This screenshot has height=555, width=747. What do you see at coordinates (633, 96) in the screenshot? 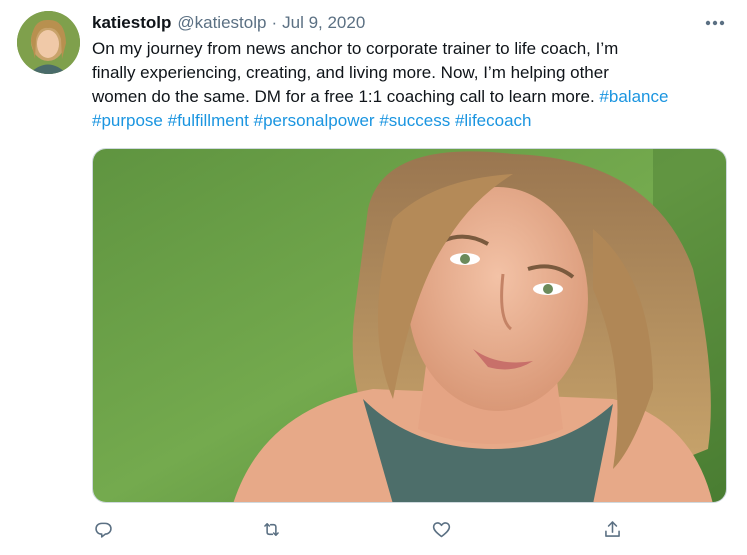
I see `hashtag-link: #balance` at bounding box center [633, 96].